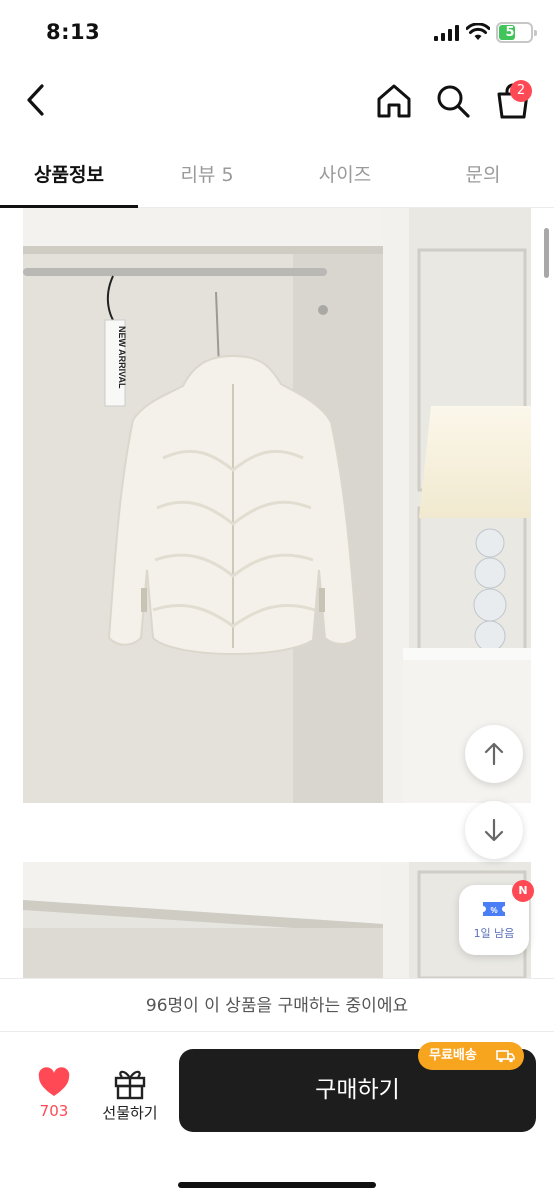  I want to click on product-tabs: 상품정보 리뷰 5 사이즈 문의, so click(277, 177).